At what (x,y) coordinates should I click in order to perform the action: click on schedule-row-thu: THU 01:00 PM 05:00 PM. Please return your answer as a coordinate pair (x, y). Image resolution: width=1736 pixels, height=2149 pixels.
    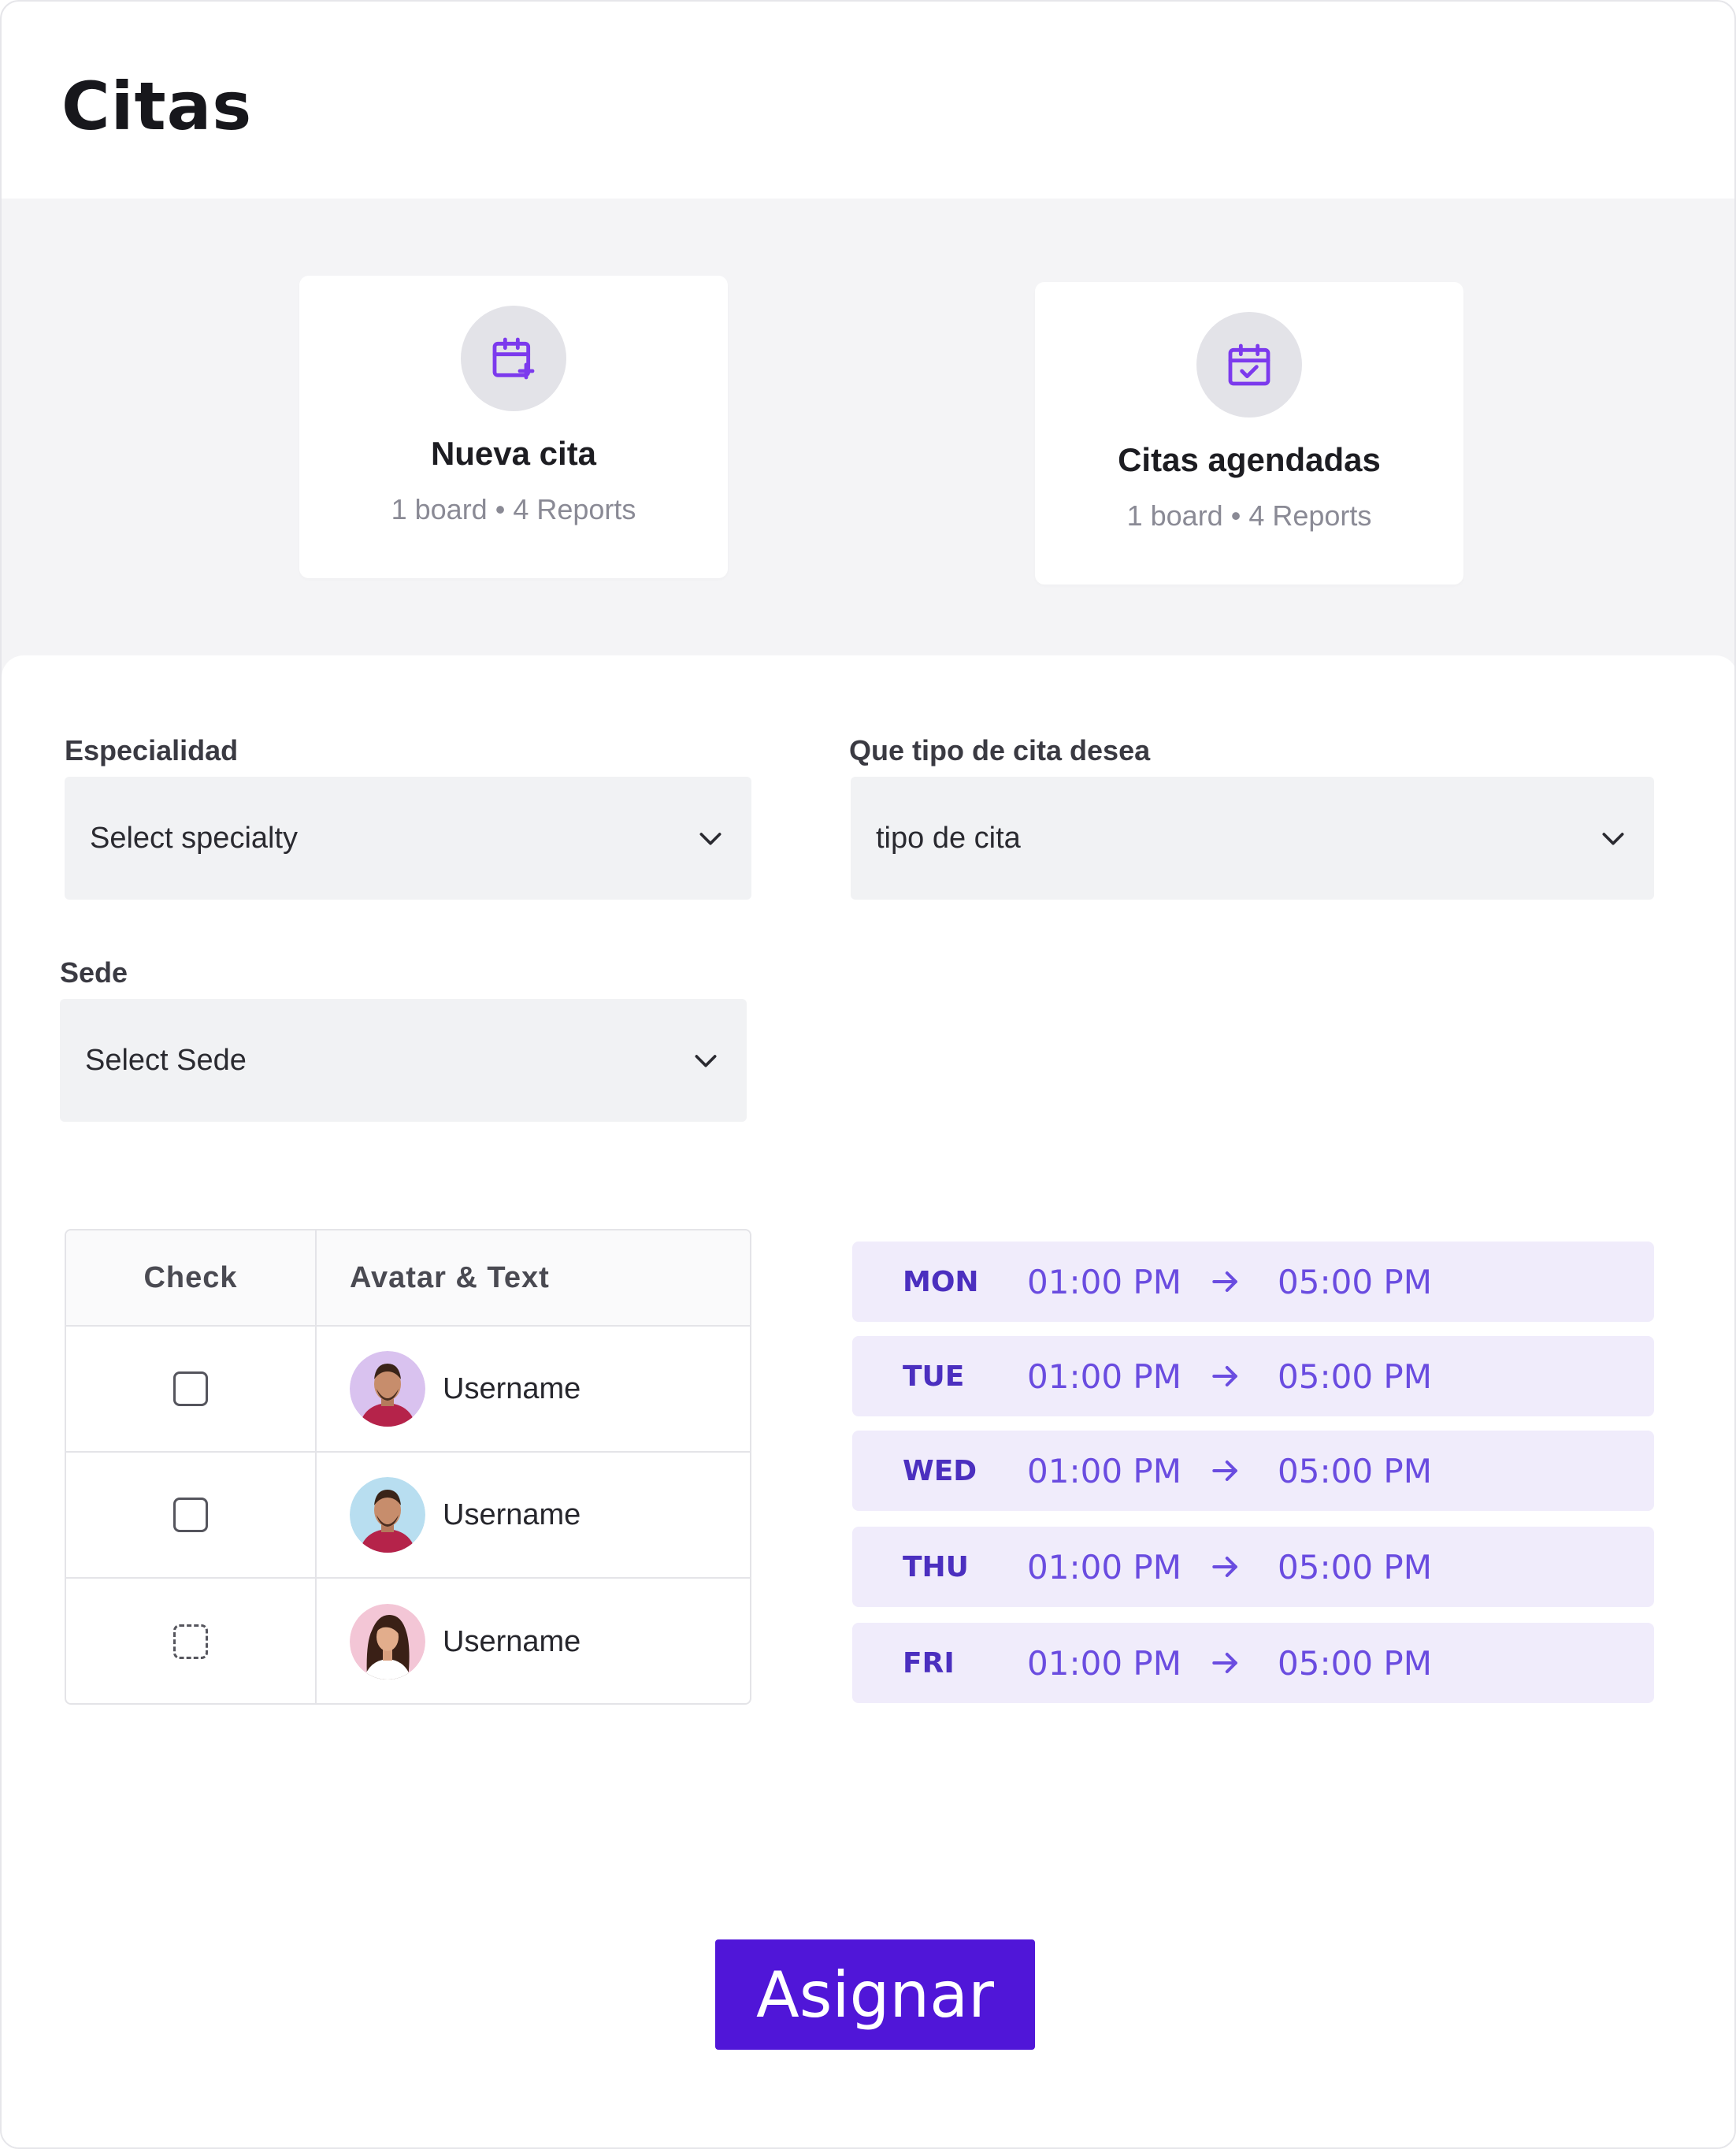
    Looking at the image, I should click on (1253, 1567).